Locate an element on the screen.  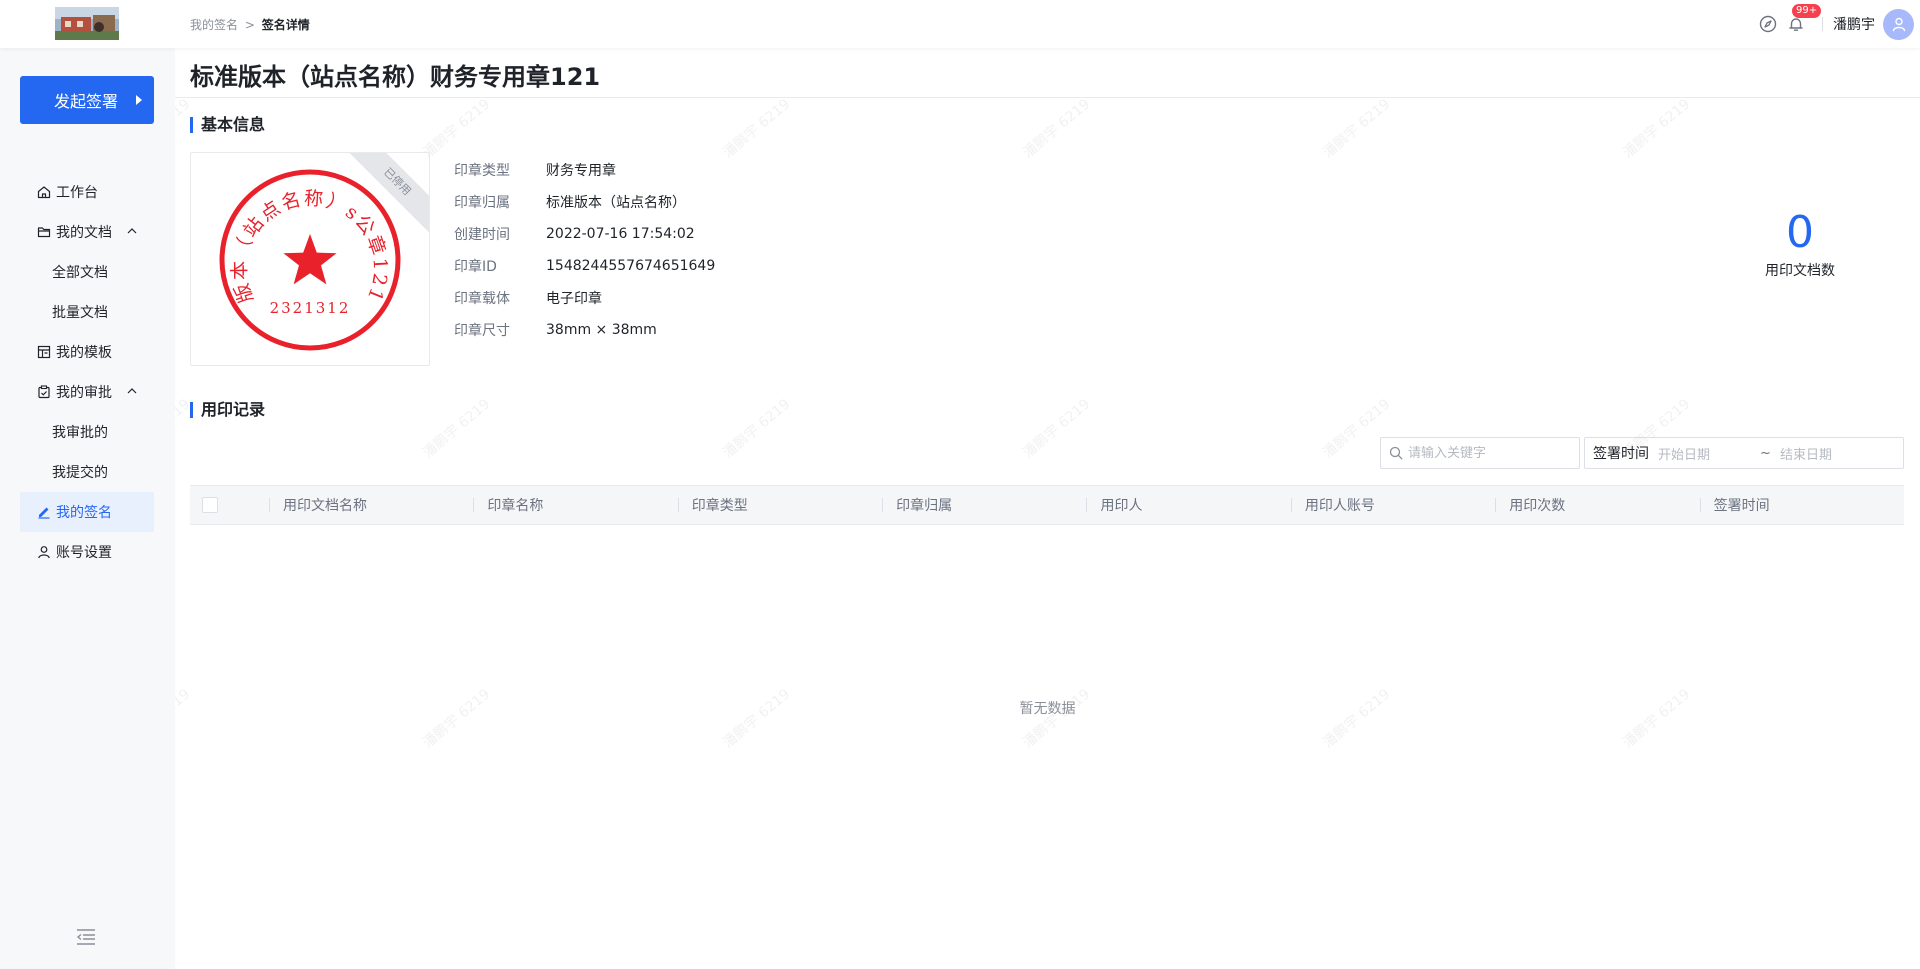
info-label: 创建时间 is located at coordinates (482, 235).